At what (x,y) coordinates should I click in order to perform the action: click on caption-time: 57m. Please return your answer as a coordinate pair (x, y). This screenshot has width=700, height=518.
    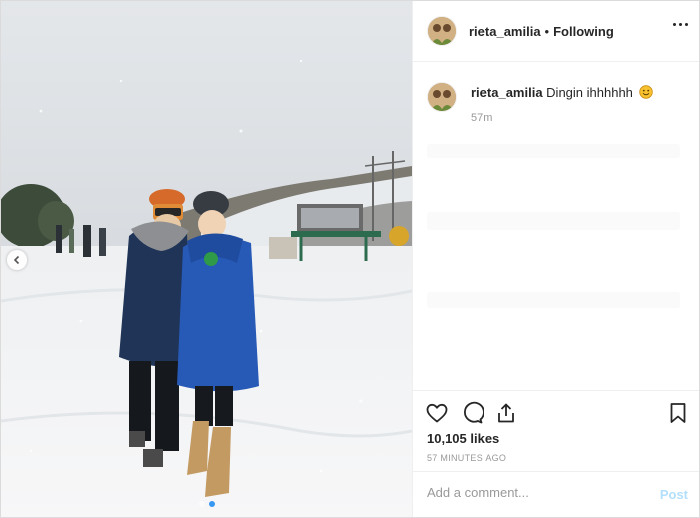
    Looking at the image, I should click on (562, 118).